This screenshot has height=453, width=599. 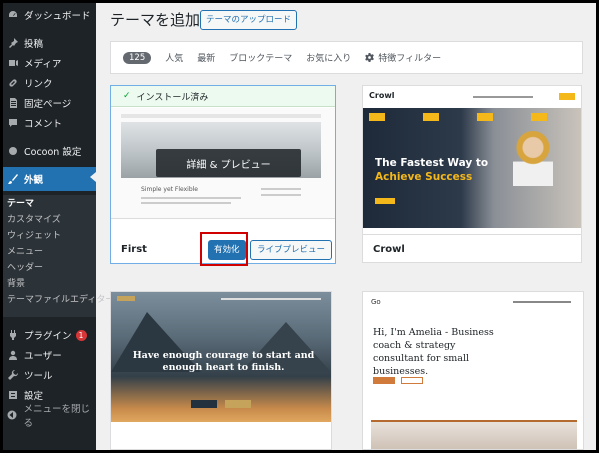 I want to click on crowl-logo: Crowl, so click(x=382, y=95).